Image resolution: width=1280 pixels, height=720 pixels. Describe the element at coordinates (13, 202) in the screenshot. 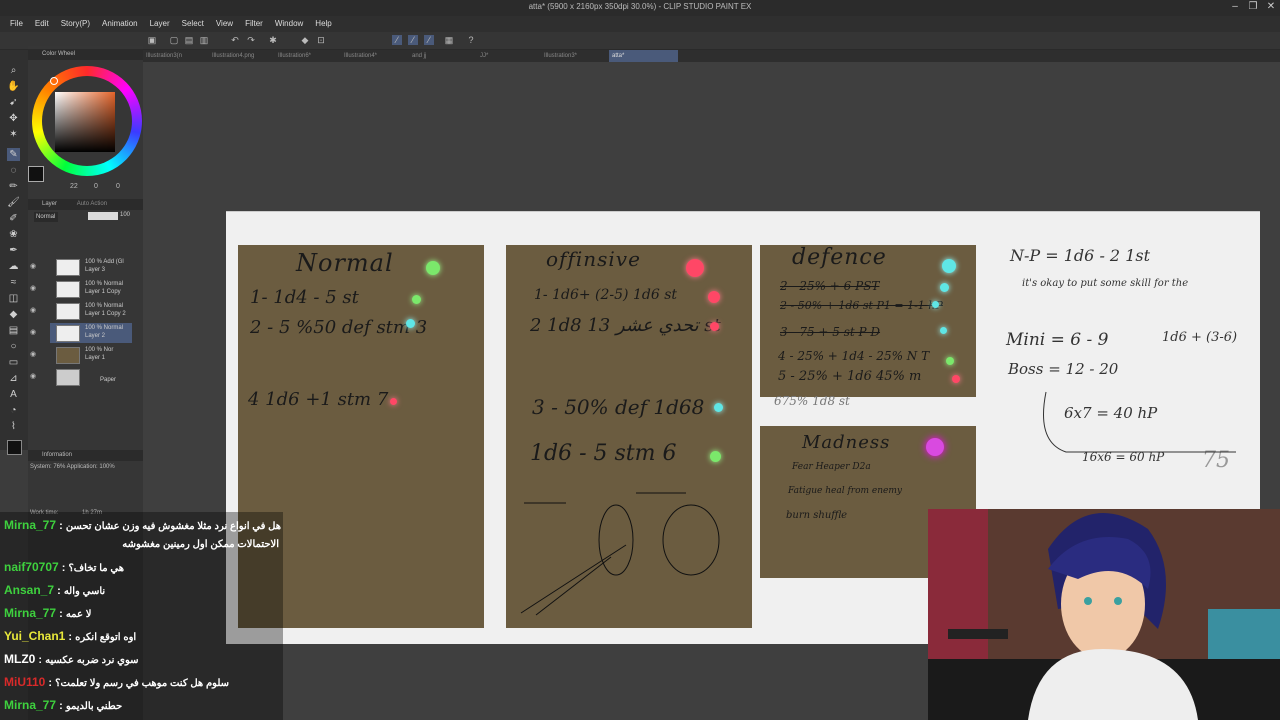

I see `brush-icon: 🖌` at that location.